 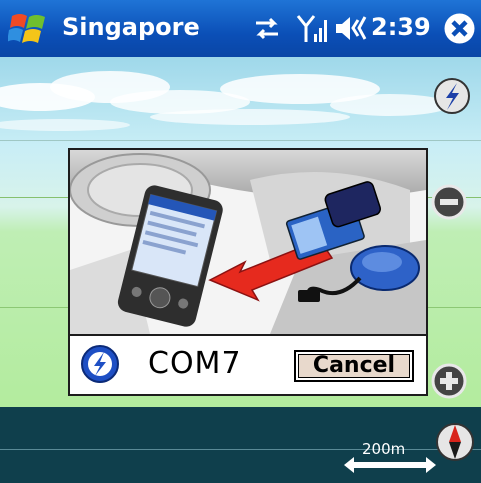 What do you see at coordinates (401, 27) in the screenshot?
I see `clock: 2:39` at bounding box center [401, 27].